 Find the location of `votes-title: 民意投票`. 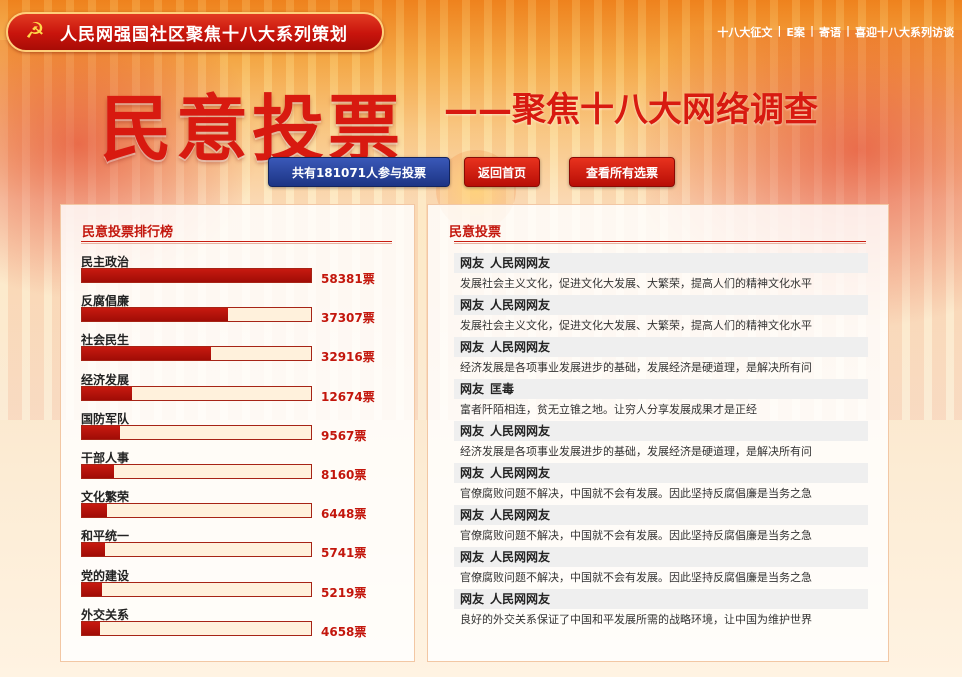

votes-title: 民意投票 is located at coordinates (475, 232).